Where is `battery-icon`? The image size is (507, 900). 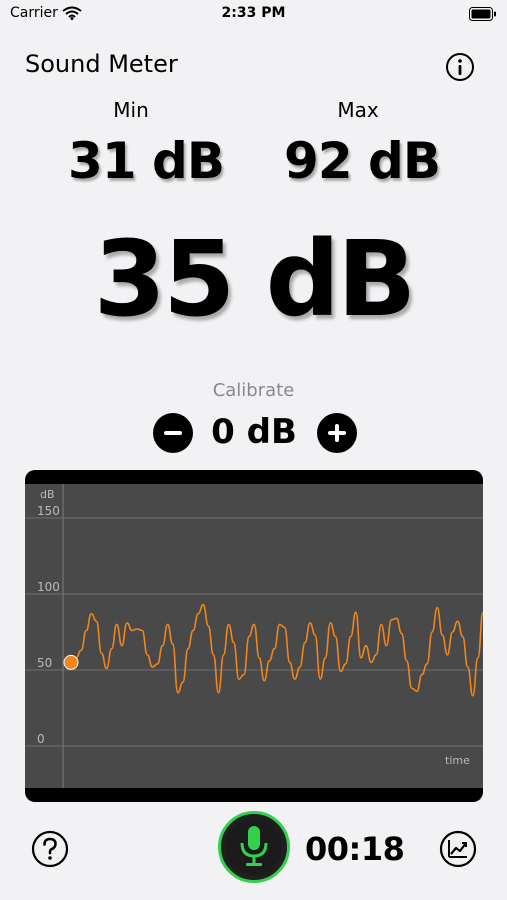
battery-icon is located at coordinates (483, 15).